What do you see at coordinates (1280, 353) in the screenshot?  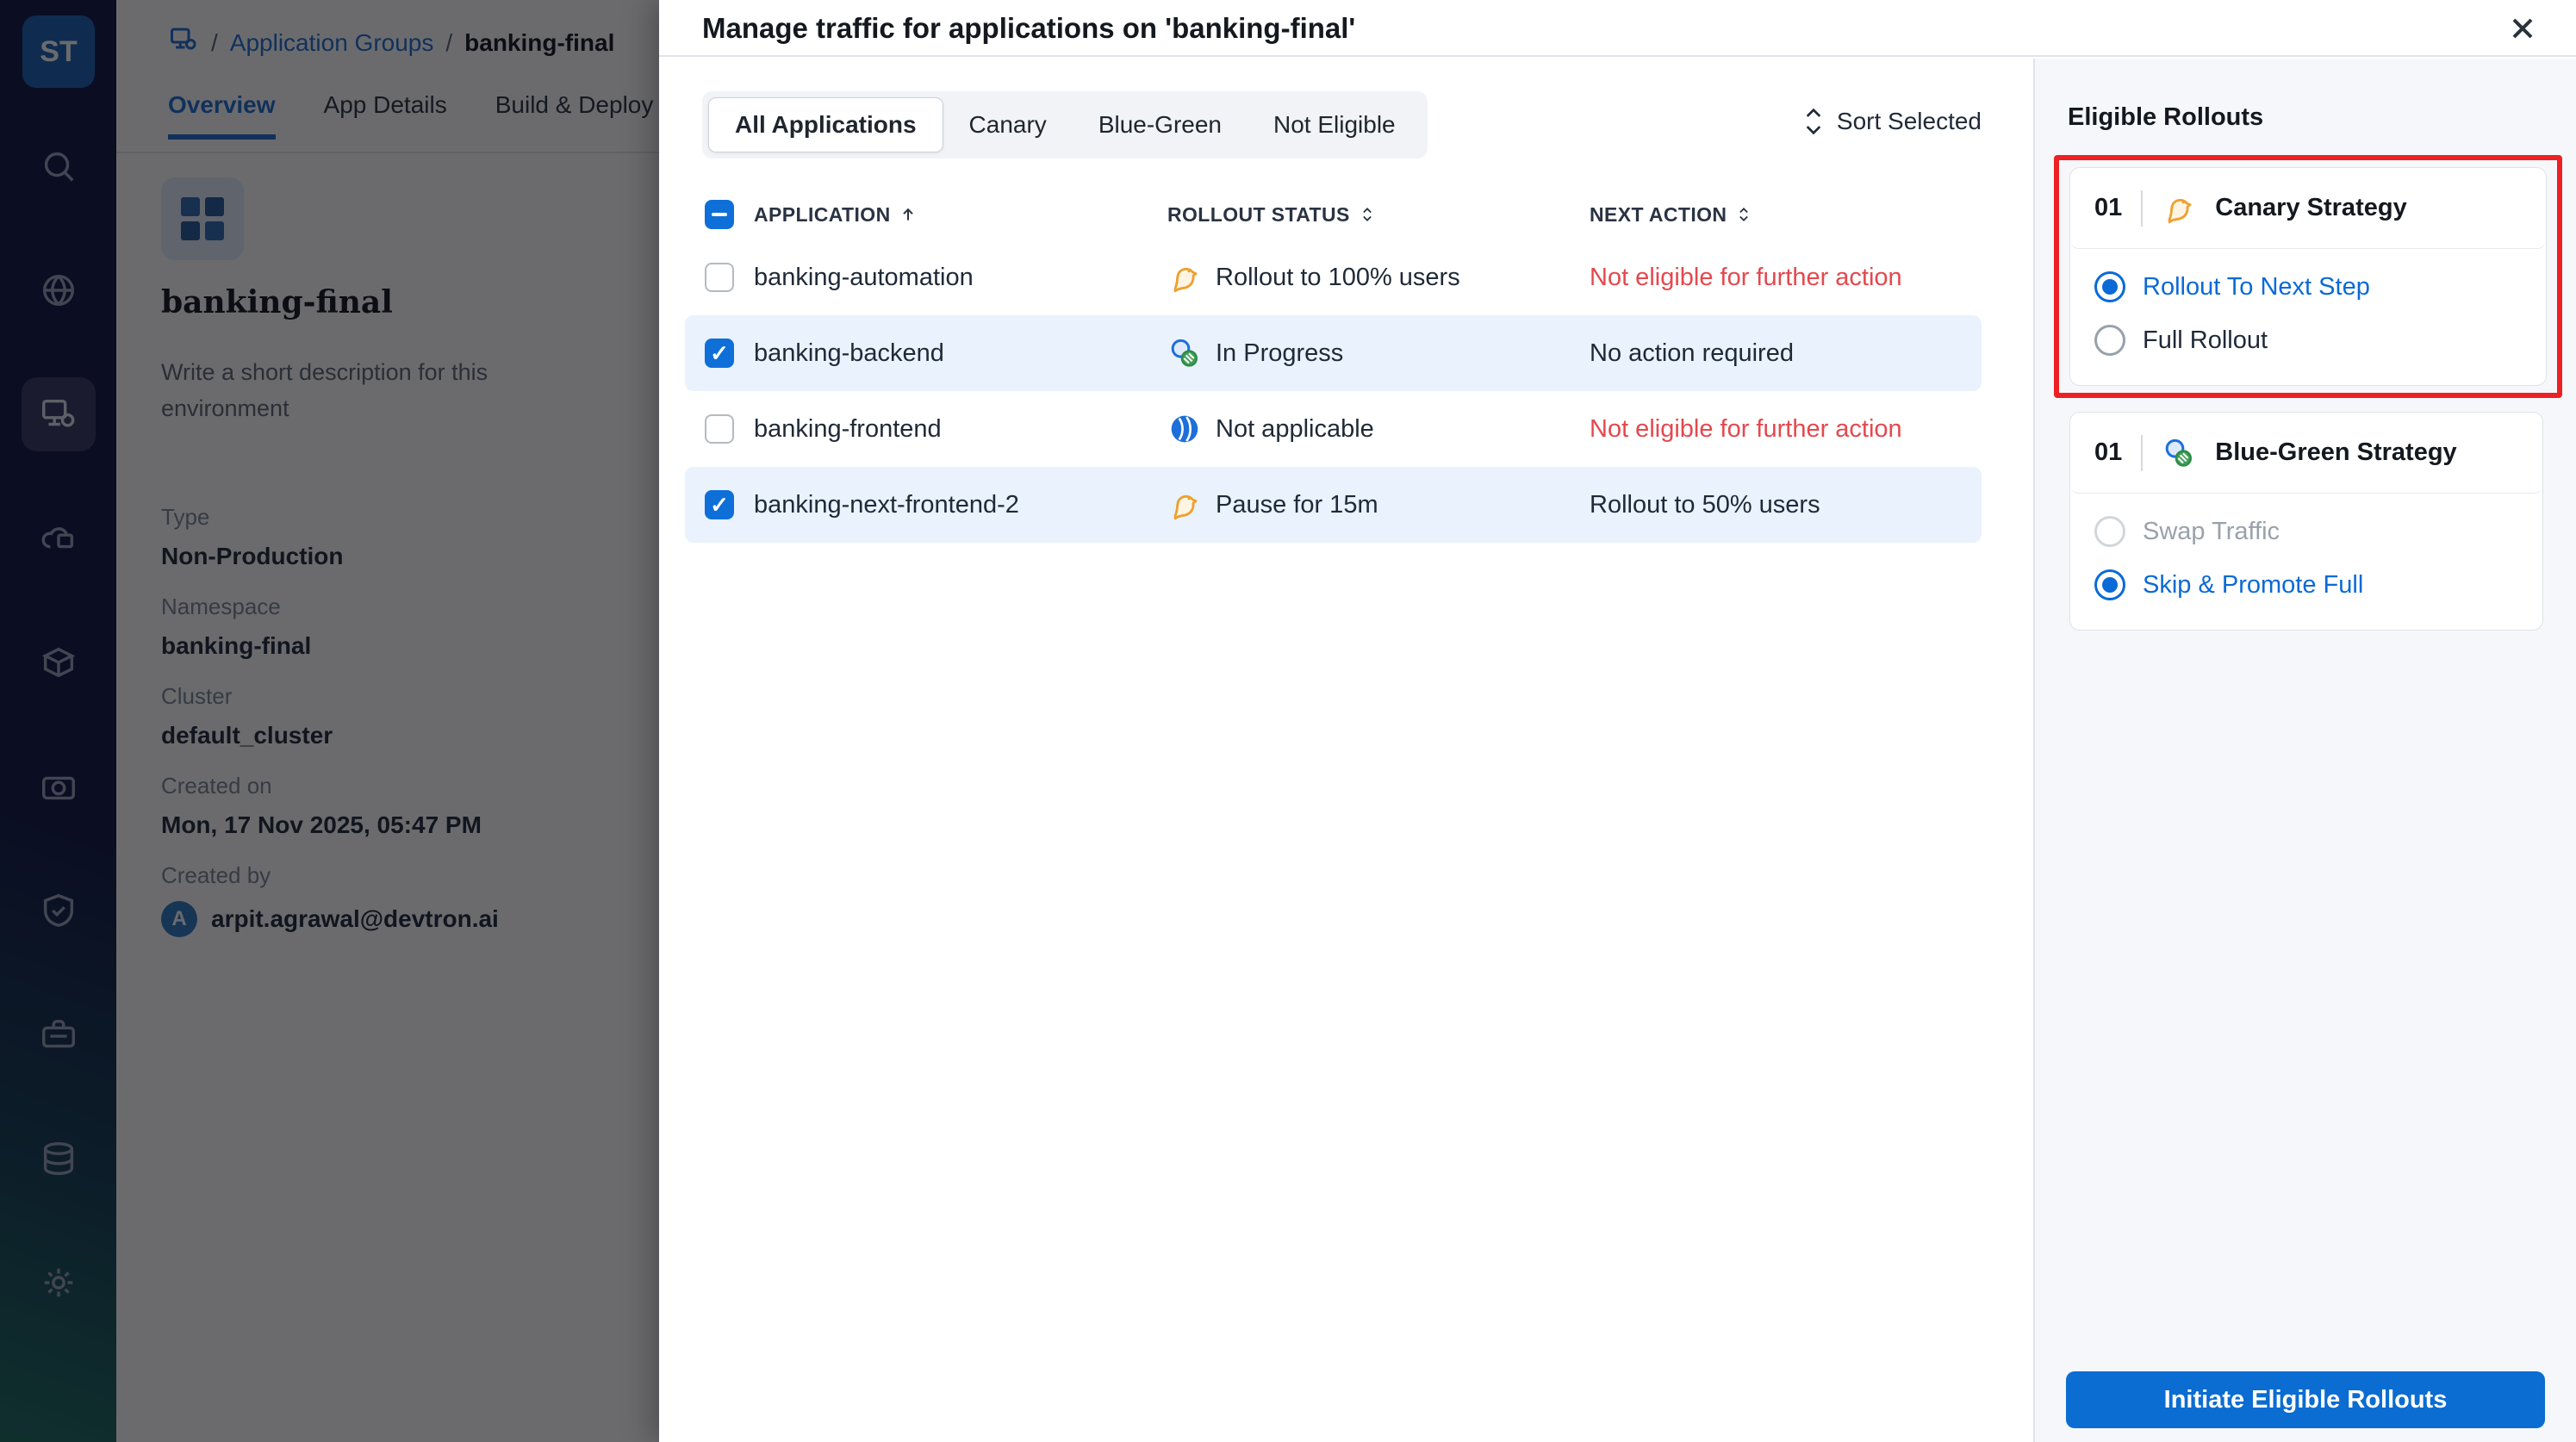 I see `rollout-status-label: In Progress` at bounding box center [1280, 353].